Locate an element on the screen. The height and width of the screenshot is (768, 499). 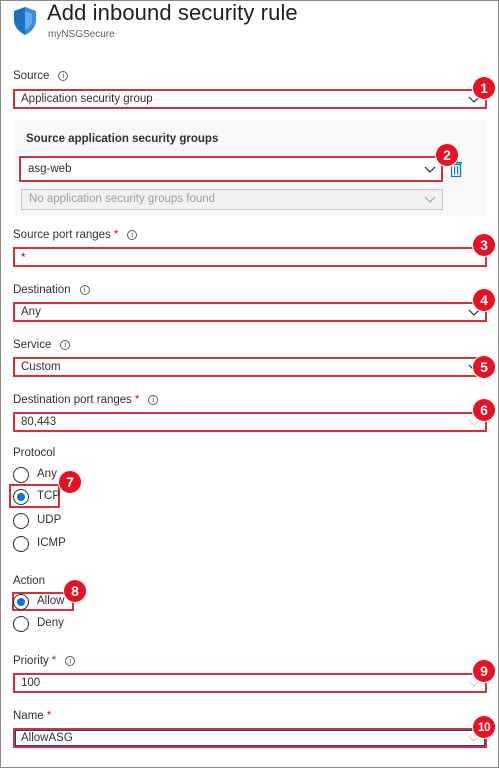
name-value: AllowASG is located at coordinates (47, 738).